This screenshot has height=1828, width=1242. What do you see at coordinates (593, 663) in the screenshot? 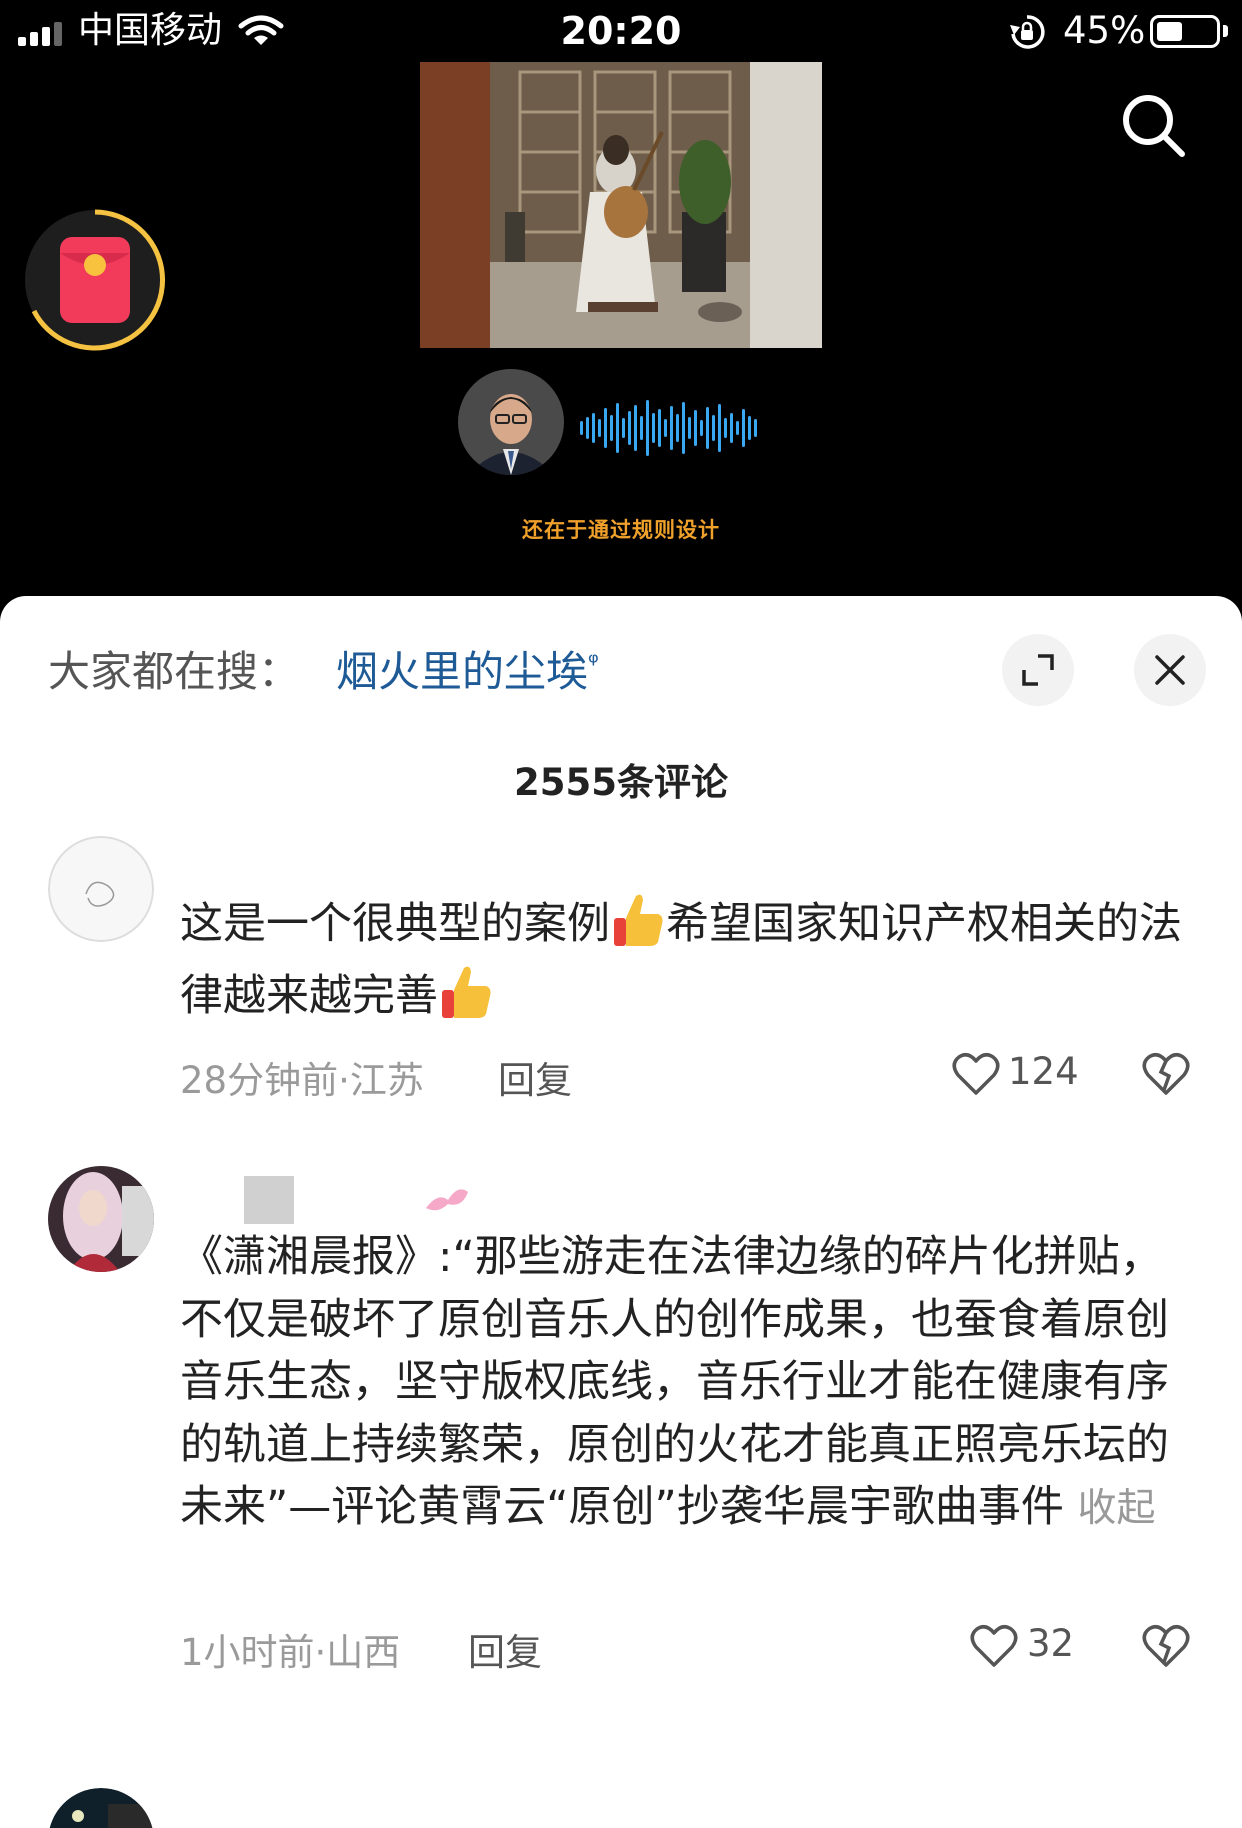
I see `search-small-icon: ᵠ` at bounding box center [593, 663].